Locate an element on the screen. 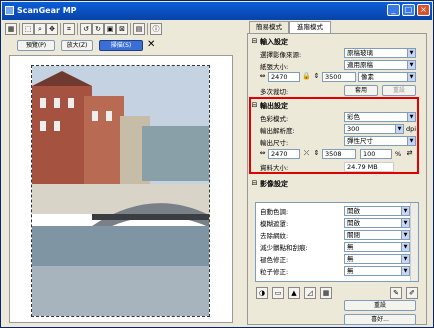 The height and width of the screenshot is (328, 434). scan-button: 掃描(S) is located at coordinates (121, 45).